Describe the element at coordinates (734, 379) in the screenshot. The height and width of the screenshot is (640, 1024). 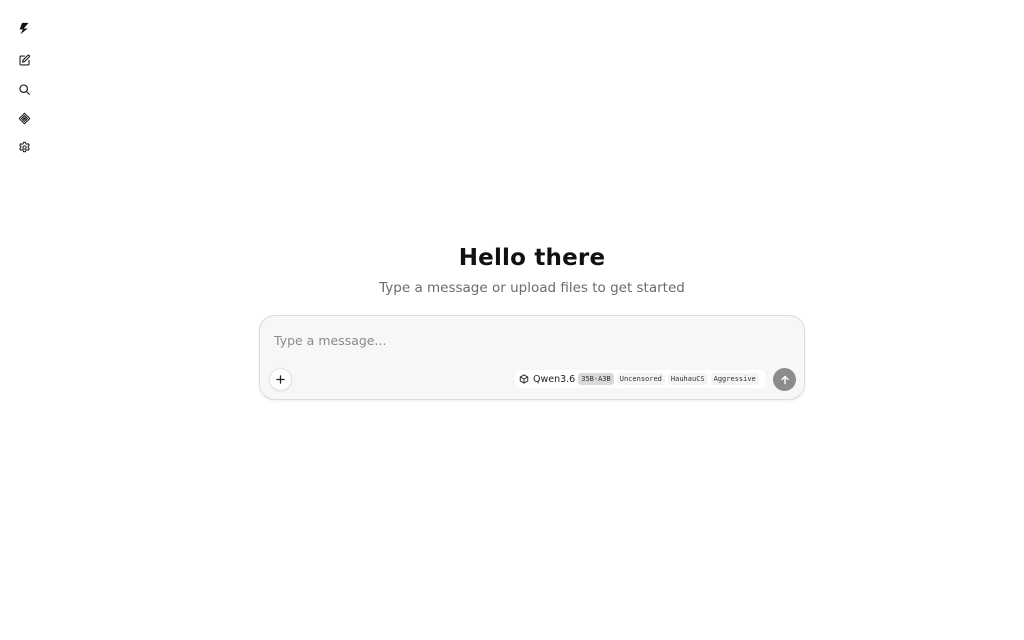
I see `model-tag-aggressive: Aggressive` at that location.